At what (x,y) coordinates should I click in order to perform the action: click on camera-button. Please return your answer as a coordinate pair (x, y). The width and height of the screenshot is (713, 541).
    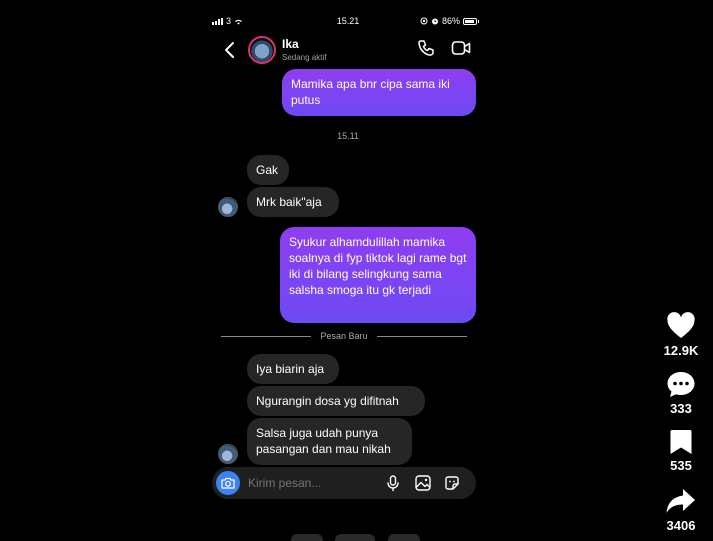
    Looking at the image, I should click on (228, 483).